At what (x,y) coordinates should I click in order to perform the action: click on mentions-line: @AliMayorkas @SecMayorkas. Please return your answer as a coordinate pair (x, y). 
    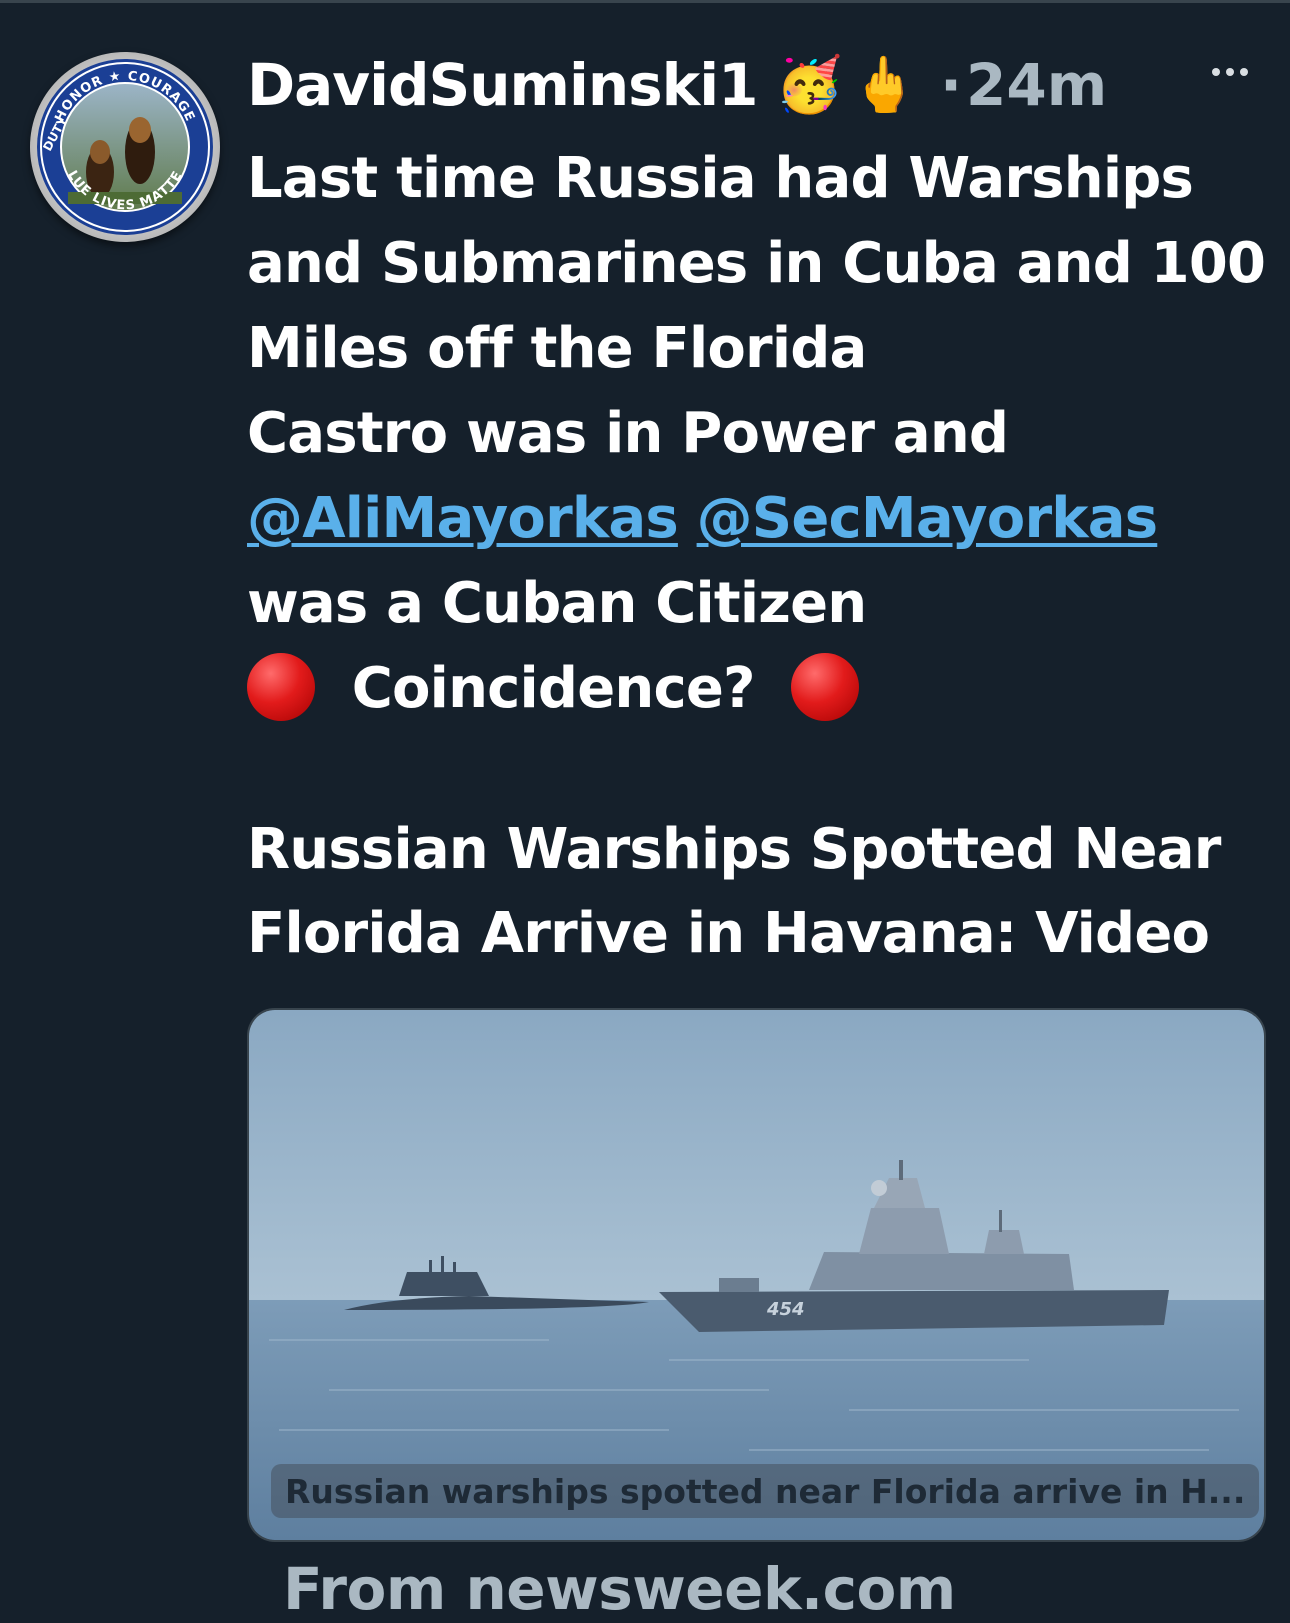
    Looking at the image, I should click on (762, 518).